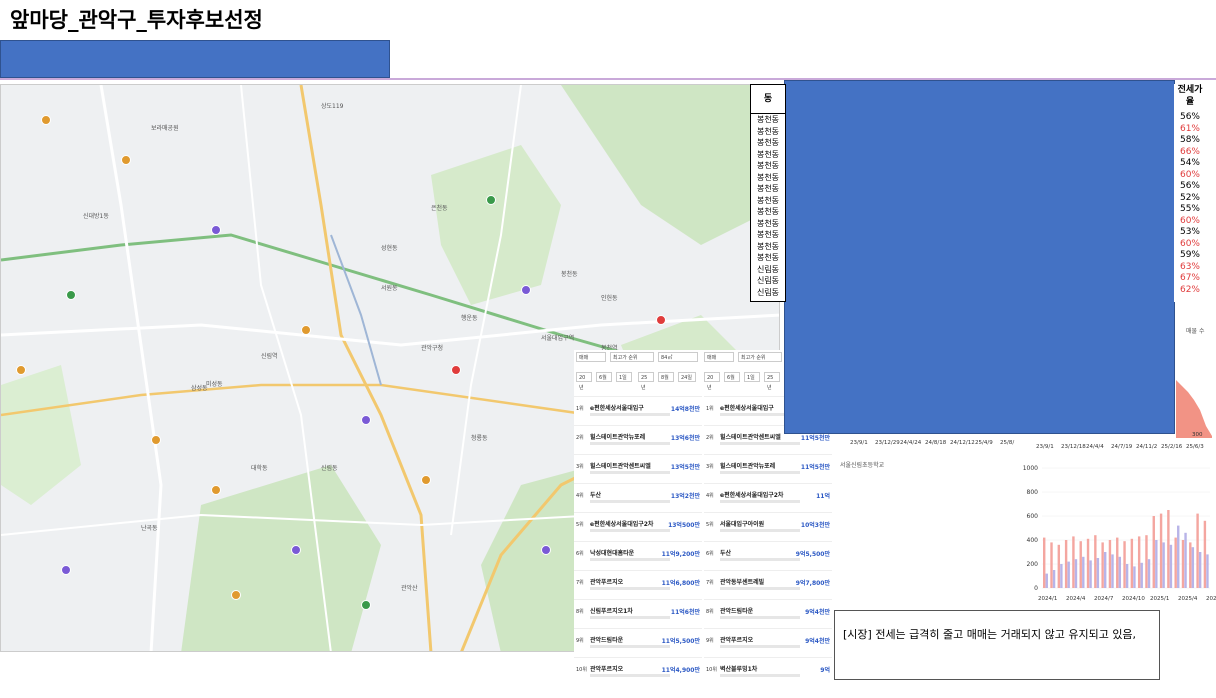 The image size is (1216, 698). What do you see at coordinates (1030, 468) in the screenshot?
I see `y-tick-label: 1000` at bounding box center [1030, 468].